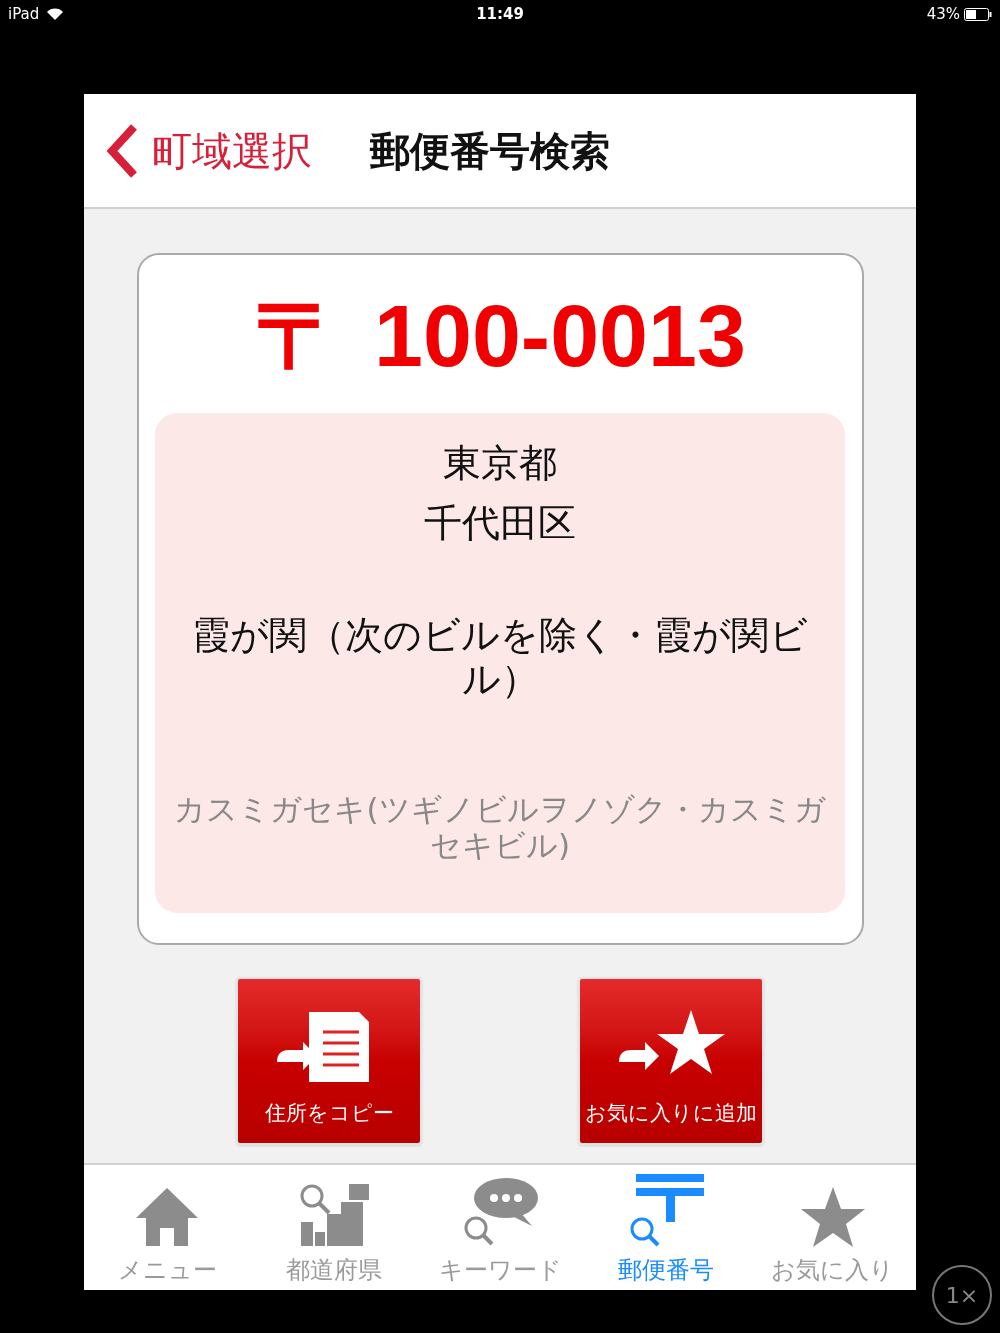 This screenshot has height=1333, width=1000. What do you see at coordinates (500, 14) in the screenshot?
I see `clock: 11:49` at bounding box center [500, 14].